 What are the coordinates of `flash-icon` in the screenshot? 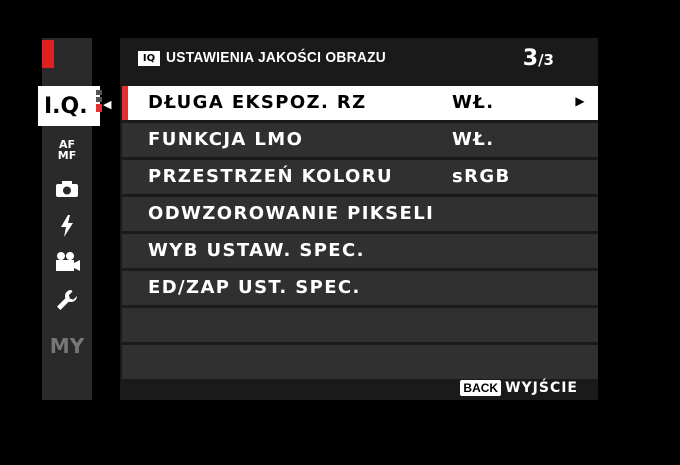 It's located at (67, 226).